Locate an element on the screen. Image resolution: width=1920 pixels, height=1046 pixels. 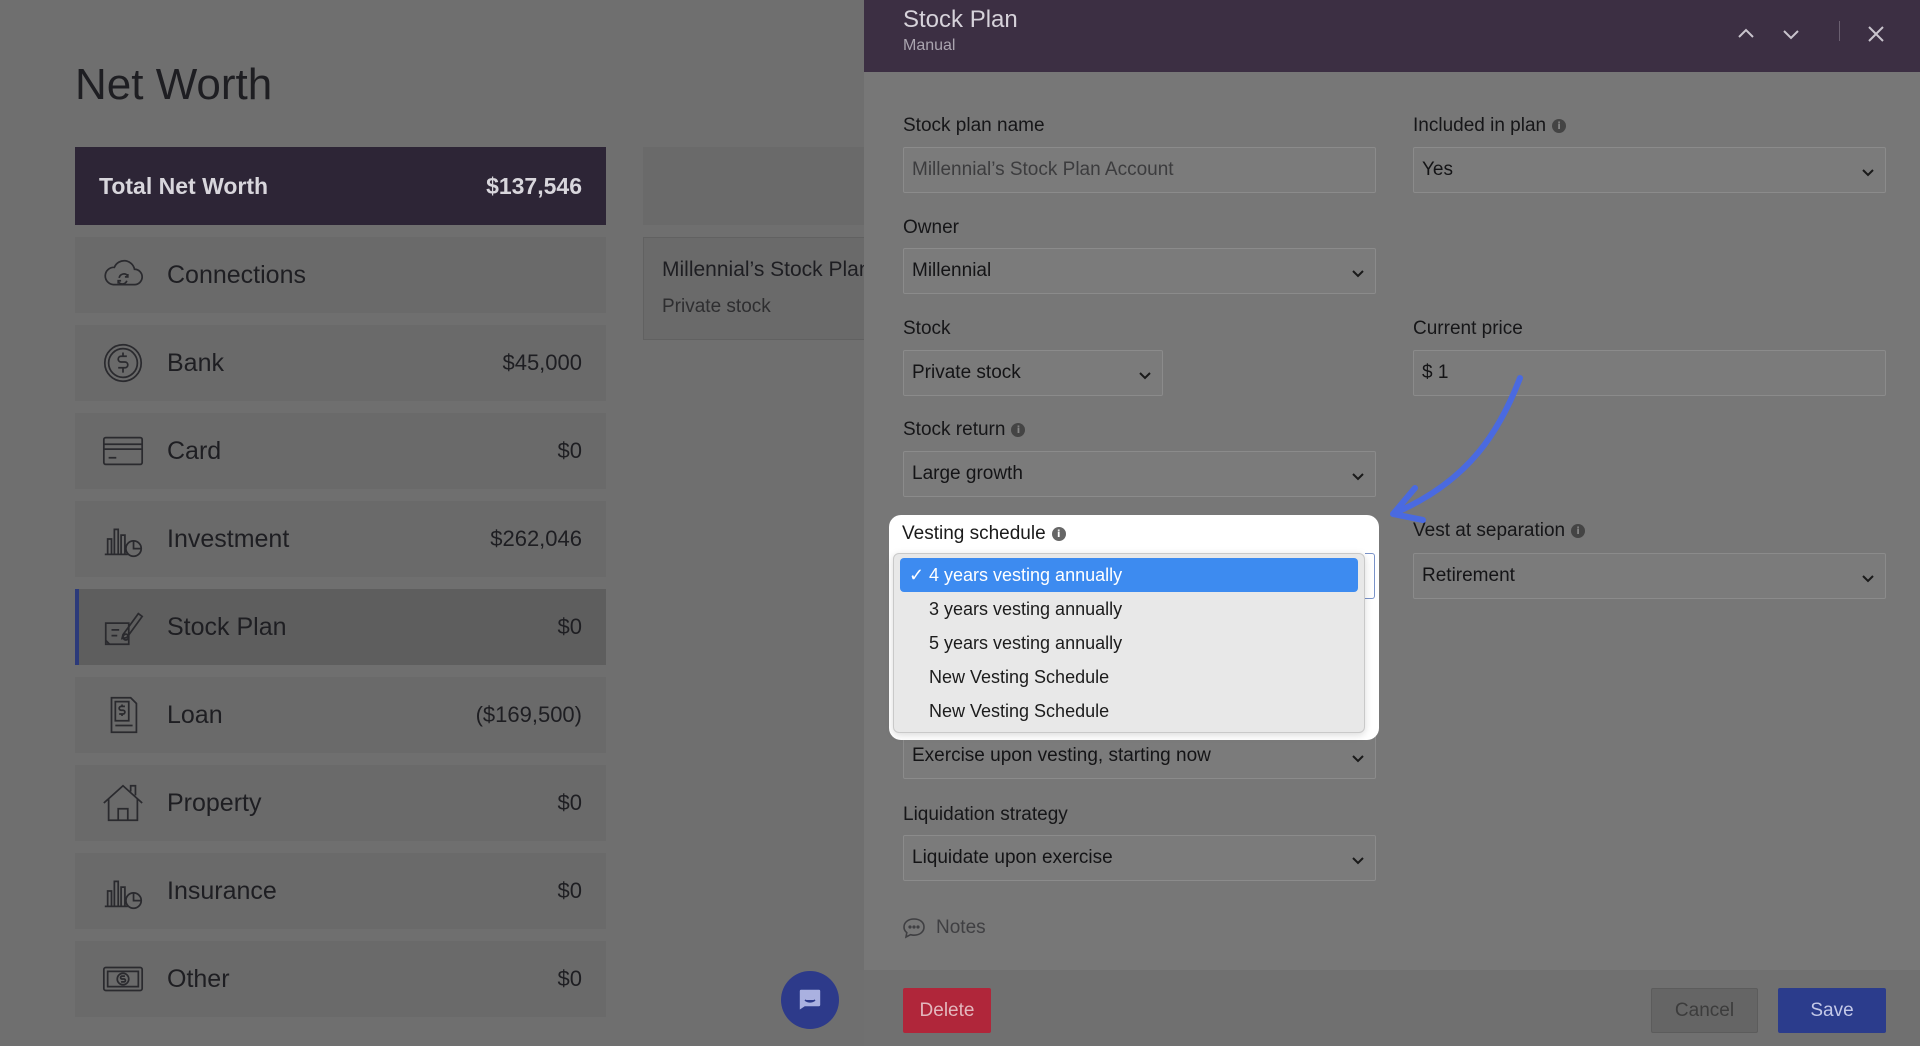
vesting-option: 3 years vesting annually is located at coordinates (1129, 609).